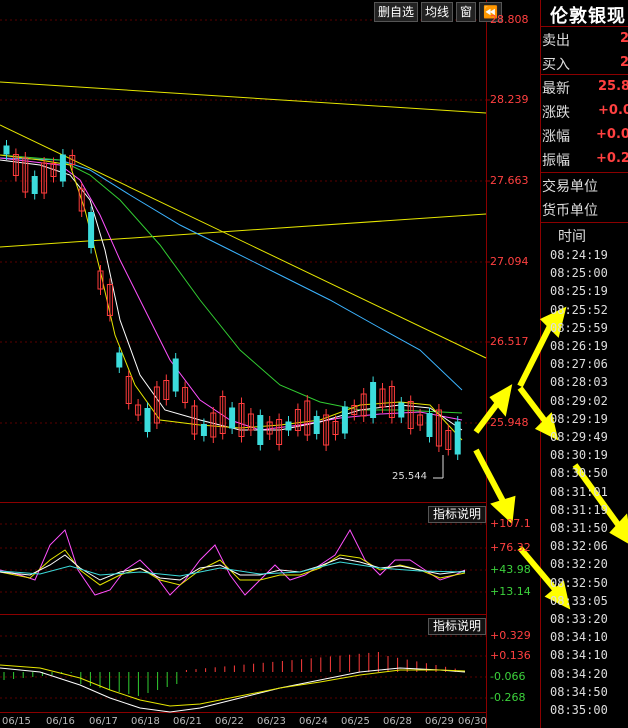 This screenshot has width=628, height=728. Describe the element at coordinates (439, 721) in the screenshot. I see `date-tick: 06/29` at that location.